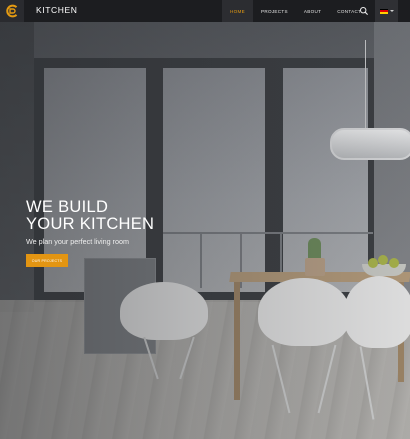 Image resolution: width=410 pixels, height=439 pixels. I want to click on main-nav: HOME PROJECTS ABOUT CONTACT, so click(295, 11).